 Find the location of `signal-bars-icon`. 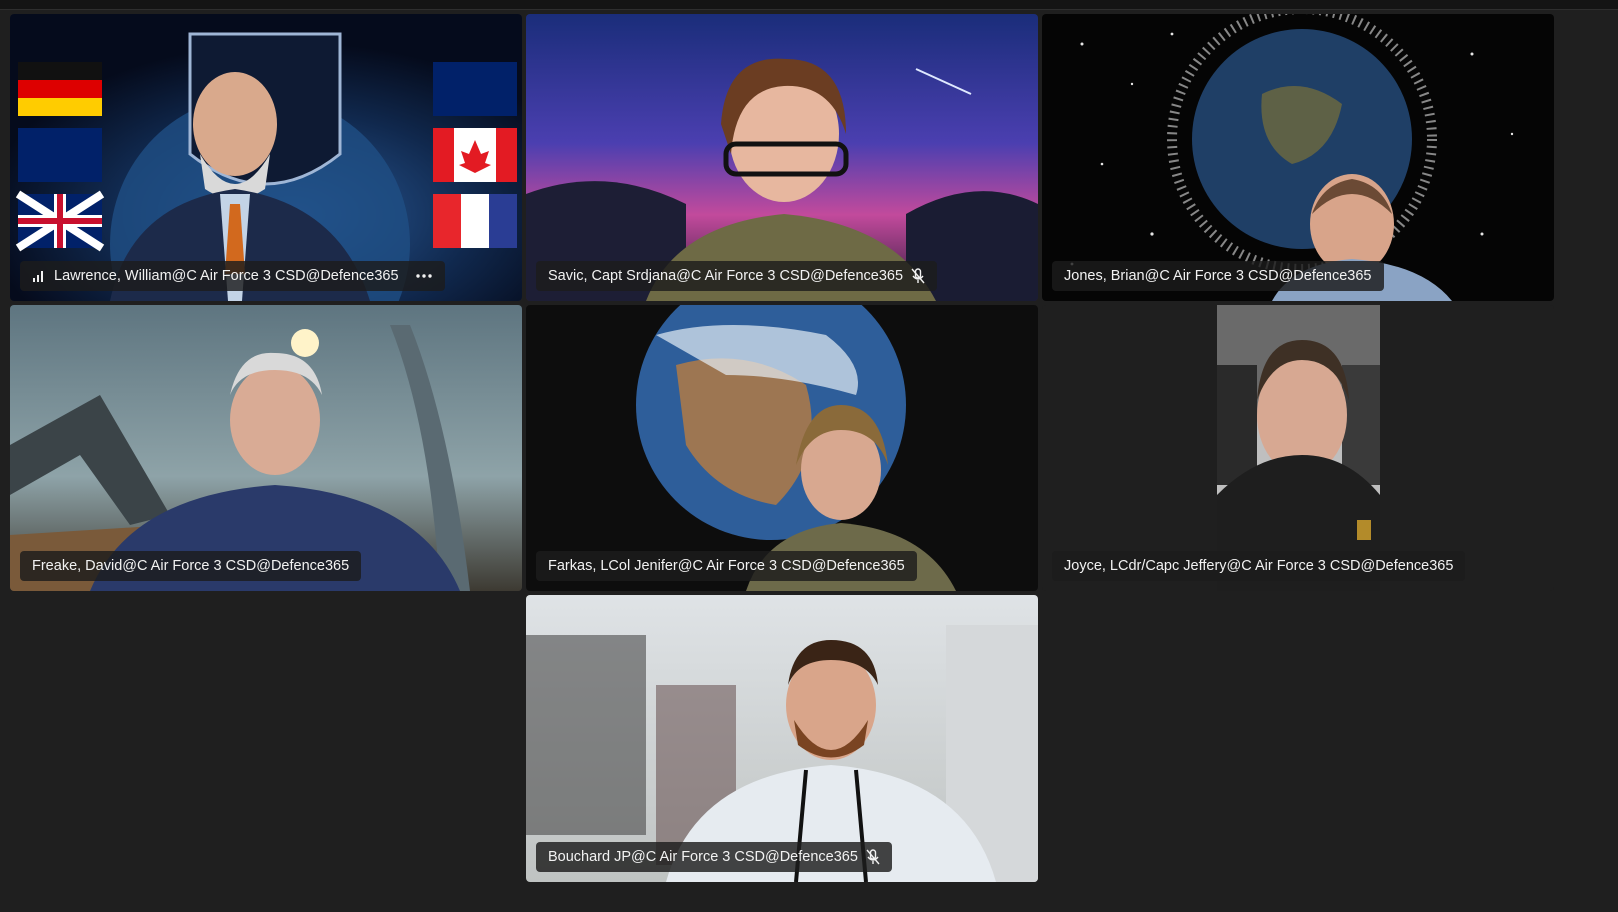

signal-bars-icon is located at coordinates (39, 276).